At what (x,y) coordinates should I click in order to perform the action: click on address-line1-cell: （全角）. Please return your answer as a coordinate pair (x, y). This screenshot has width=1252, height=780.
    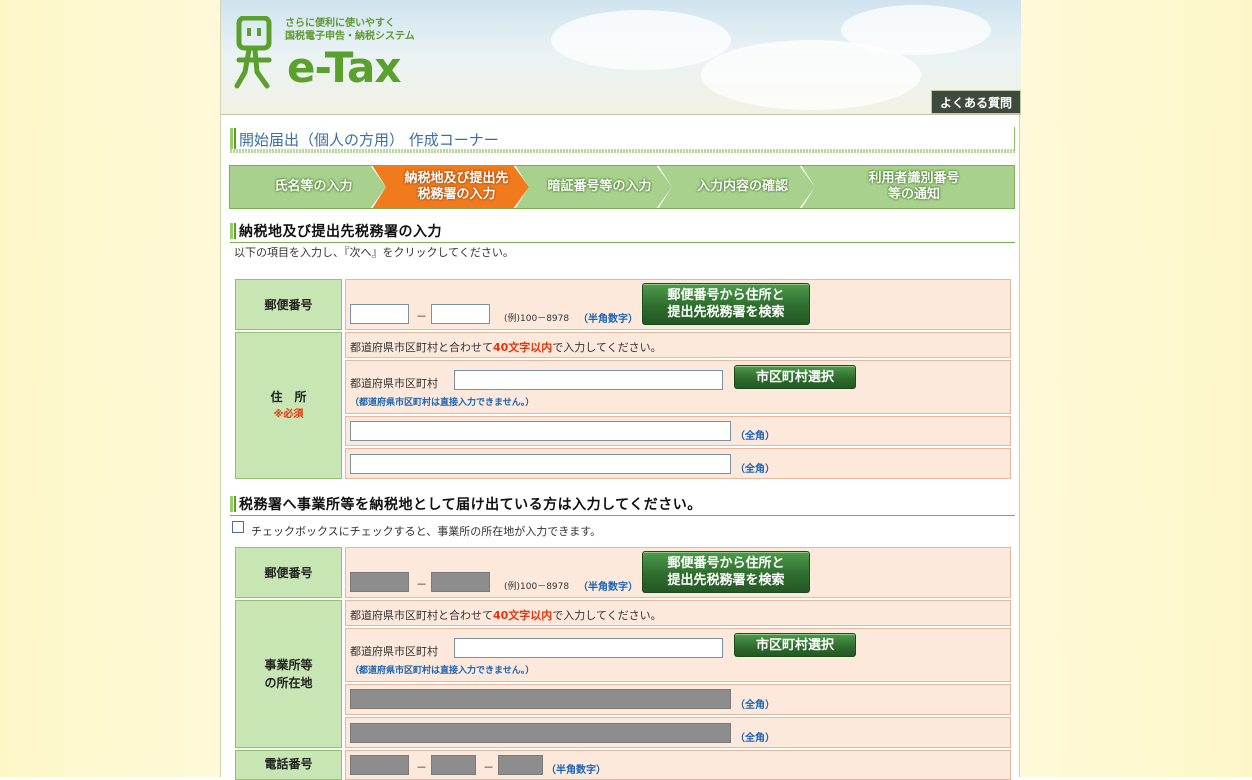
    Looking at the image, I should click on (678, 431).